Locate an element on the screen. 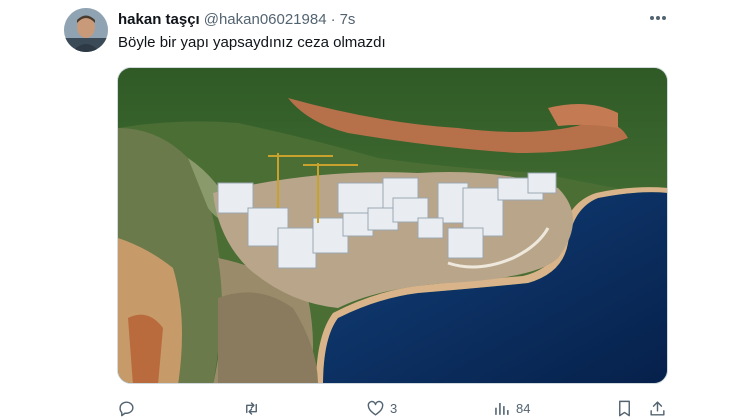 This screenshot has height=420, width=730. heart-icon is located at coordinates (375, 408).